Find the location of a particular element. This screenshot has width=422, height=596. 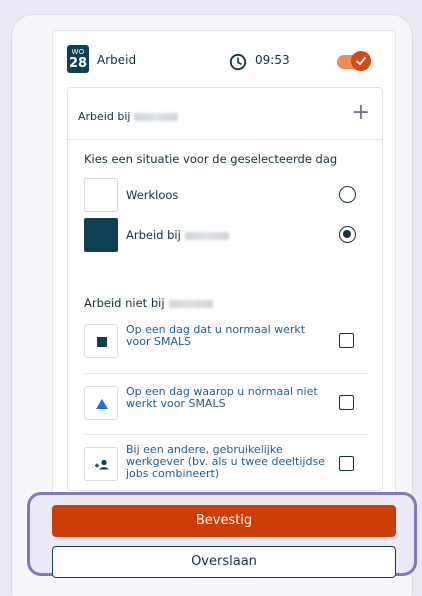

confirm-button: Bevestig is located at coordinates (224, 521).